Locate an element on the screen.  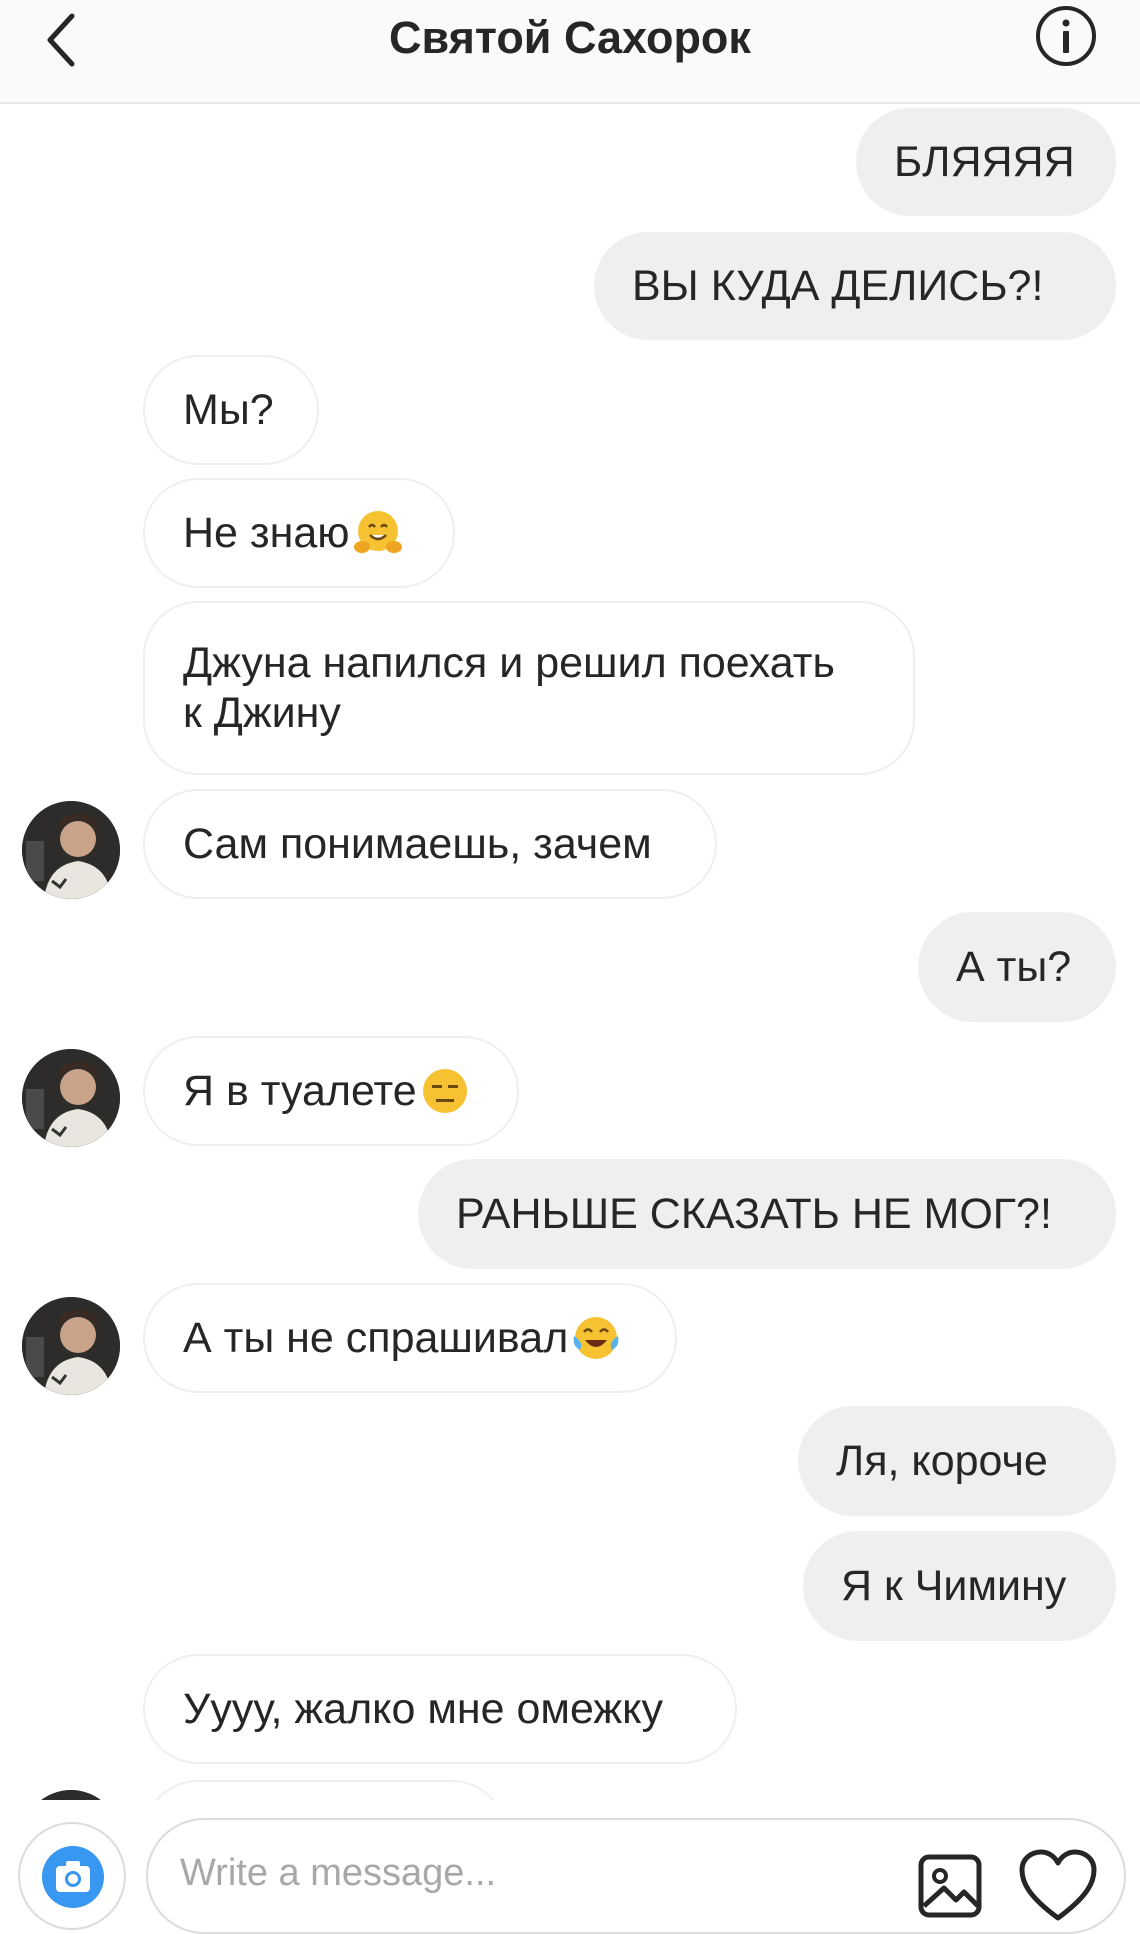
image-icon is located at coordinates (950, 1886).